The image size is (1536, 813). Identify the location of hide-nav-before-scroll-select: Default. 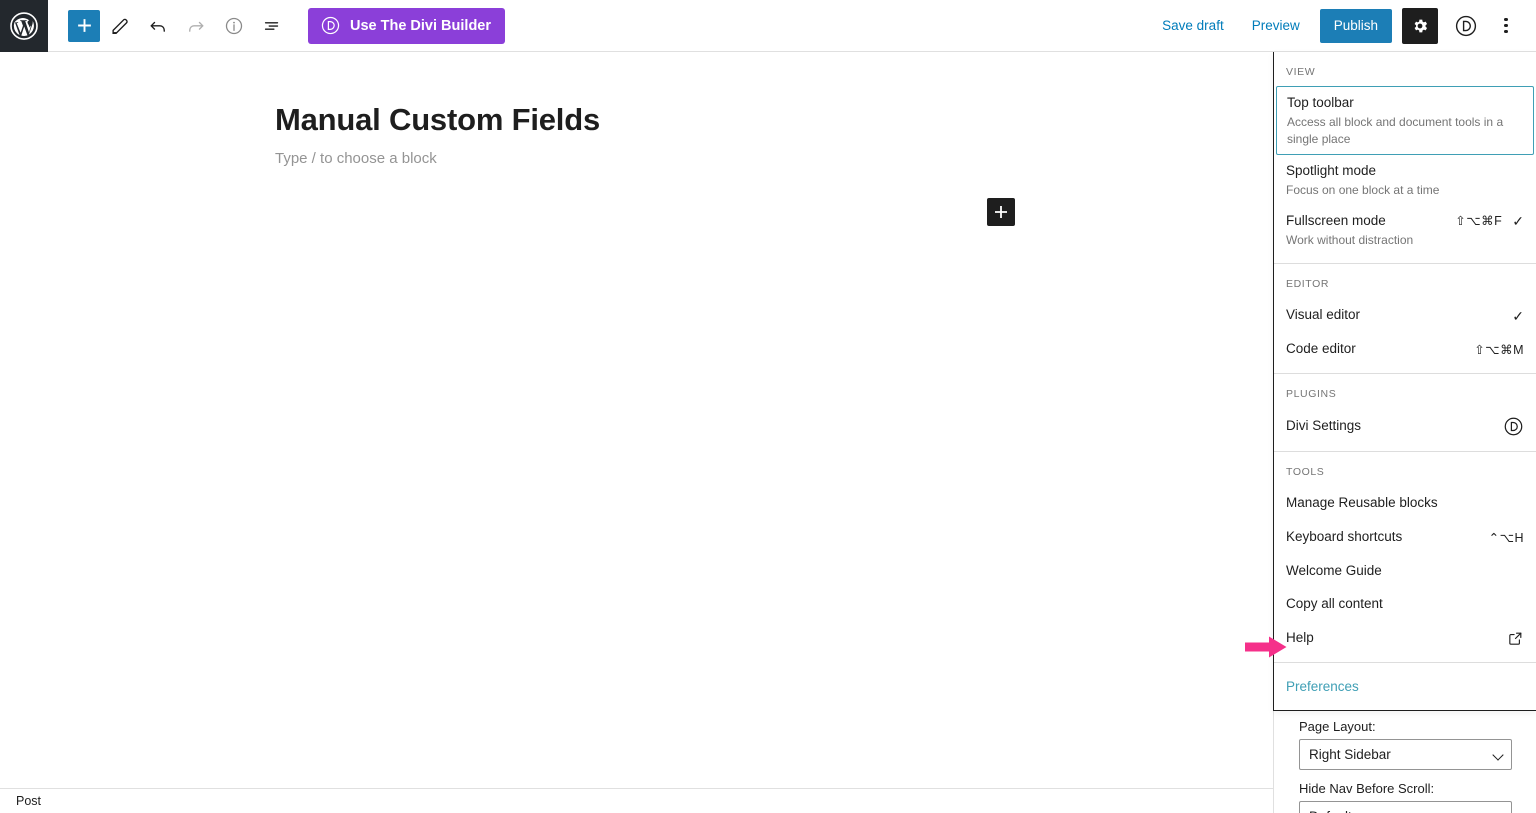
(1405, 807).